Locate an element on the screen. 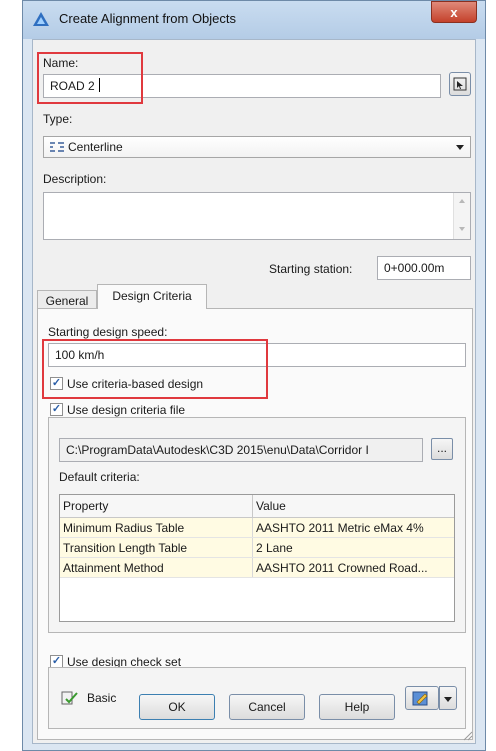 The image size is (496, 751). help-button: Help is located at coordinates (357, 707).